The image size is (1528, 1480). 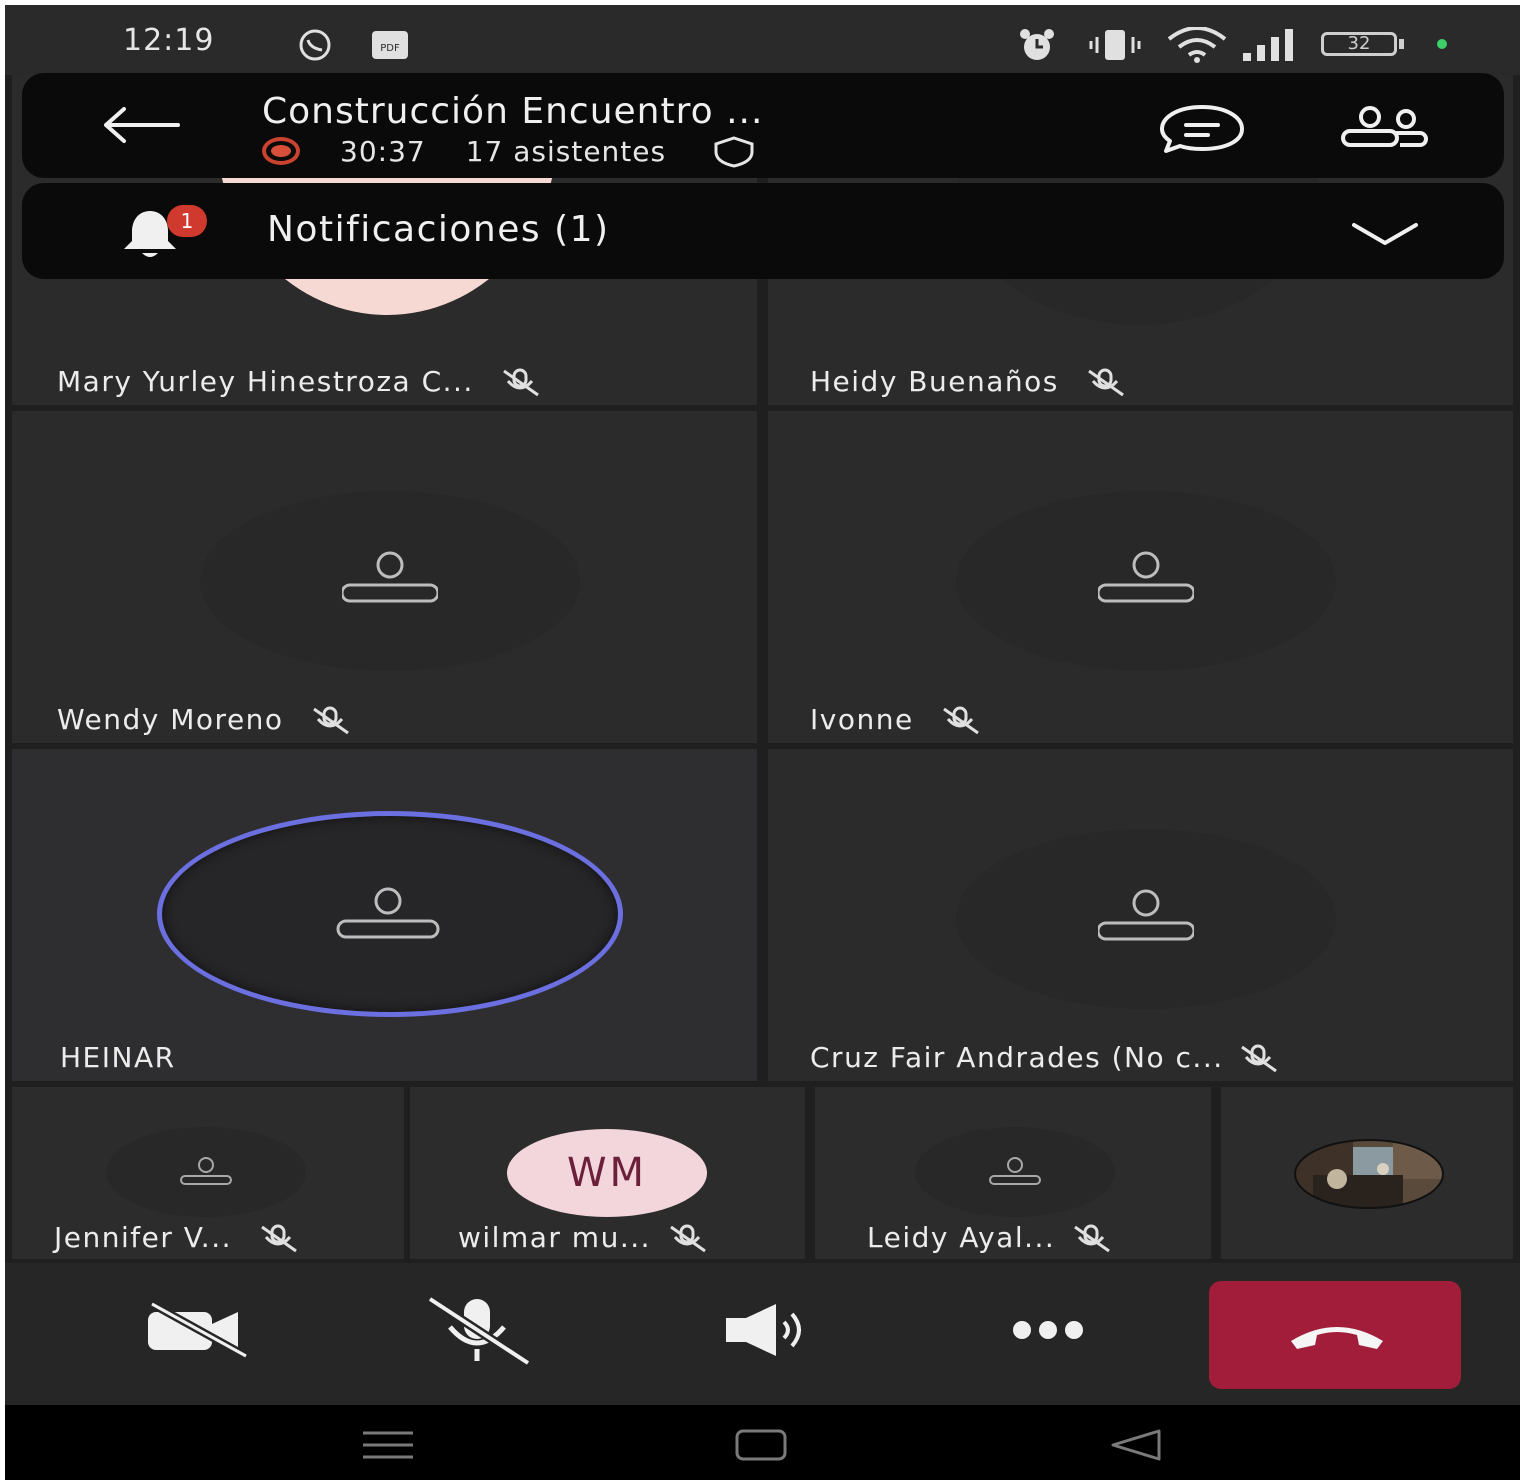 I want to click on mic-off-icon, so click(x=479, y=1331).